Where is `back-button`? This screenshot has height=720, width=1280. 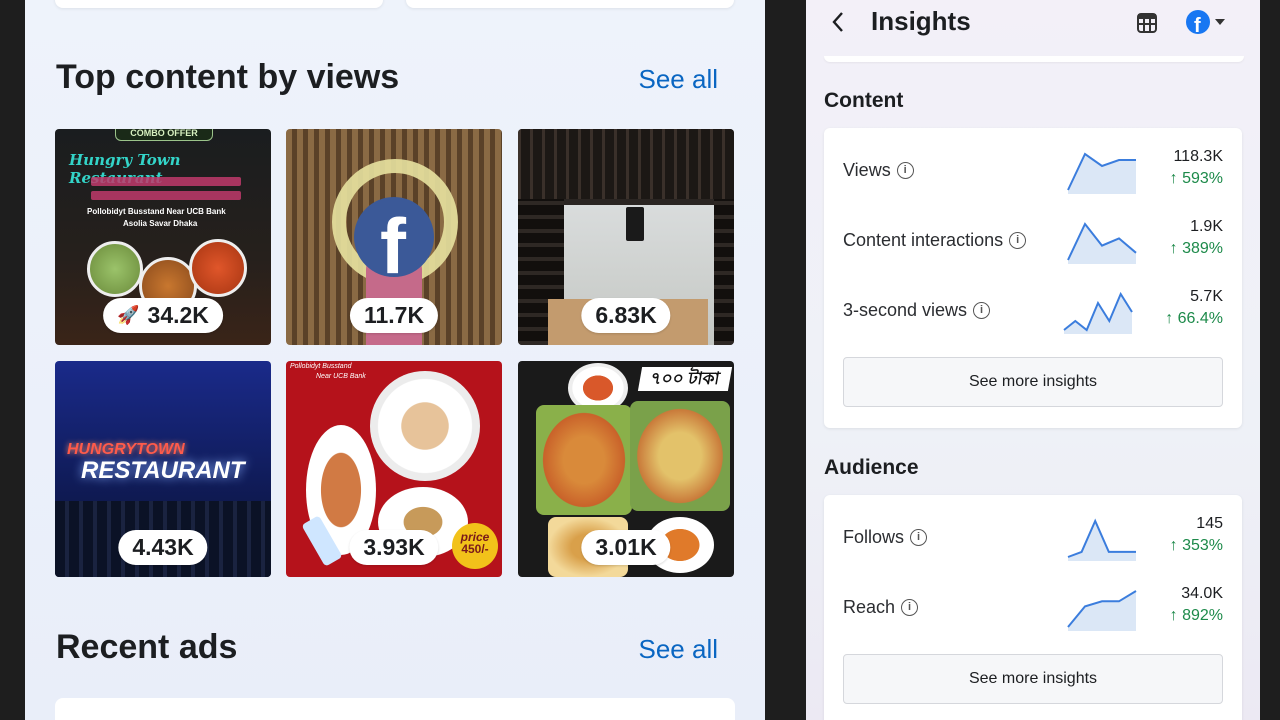 back-button is located at coordinates (838, 25).